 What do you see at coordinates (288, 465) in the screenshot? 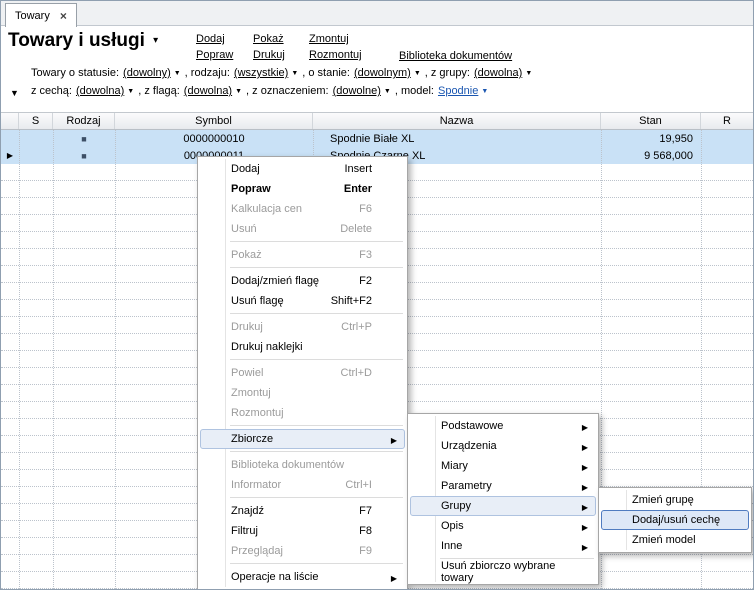
I see `menu-item-biblioteka-dokumentow: Biblioteka dokumentów` at bounding box center [288, 465].